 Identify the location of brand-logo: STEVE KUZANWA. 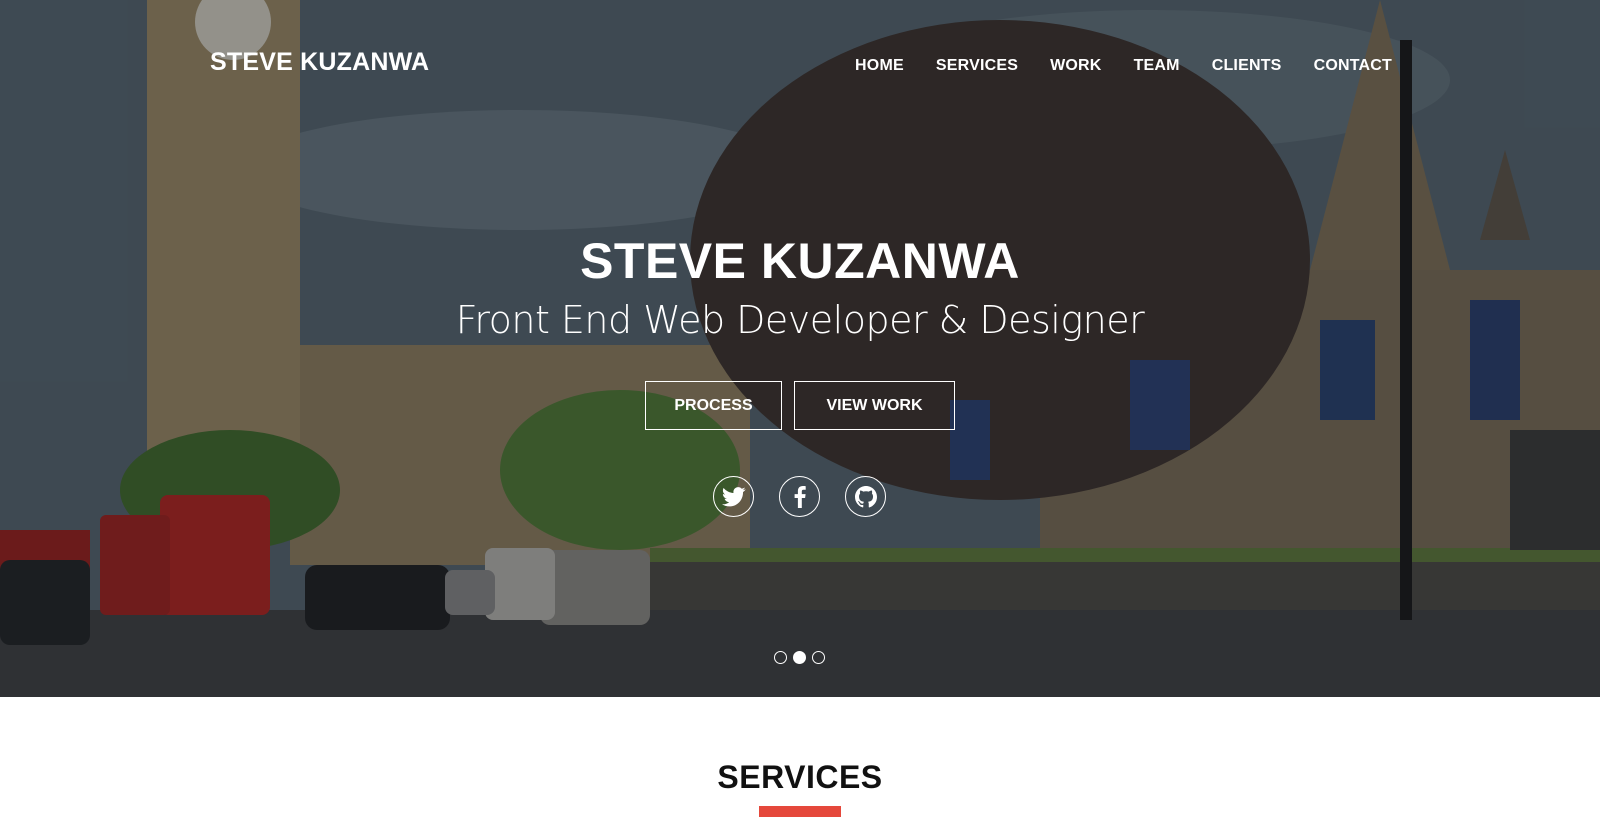
(319, 62).